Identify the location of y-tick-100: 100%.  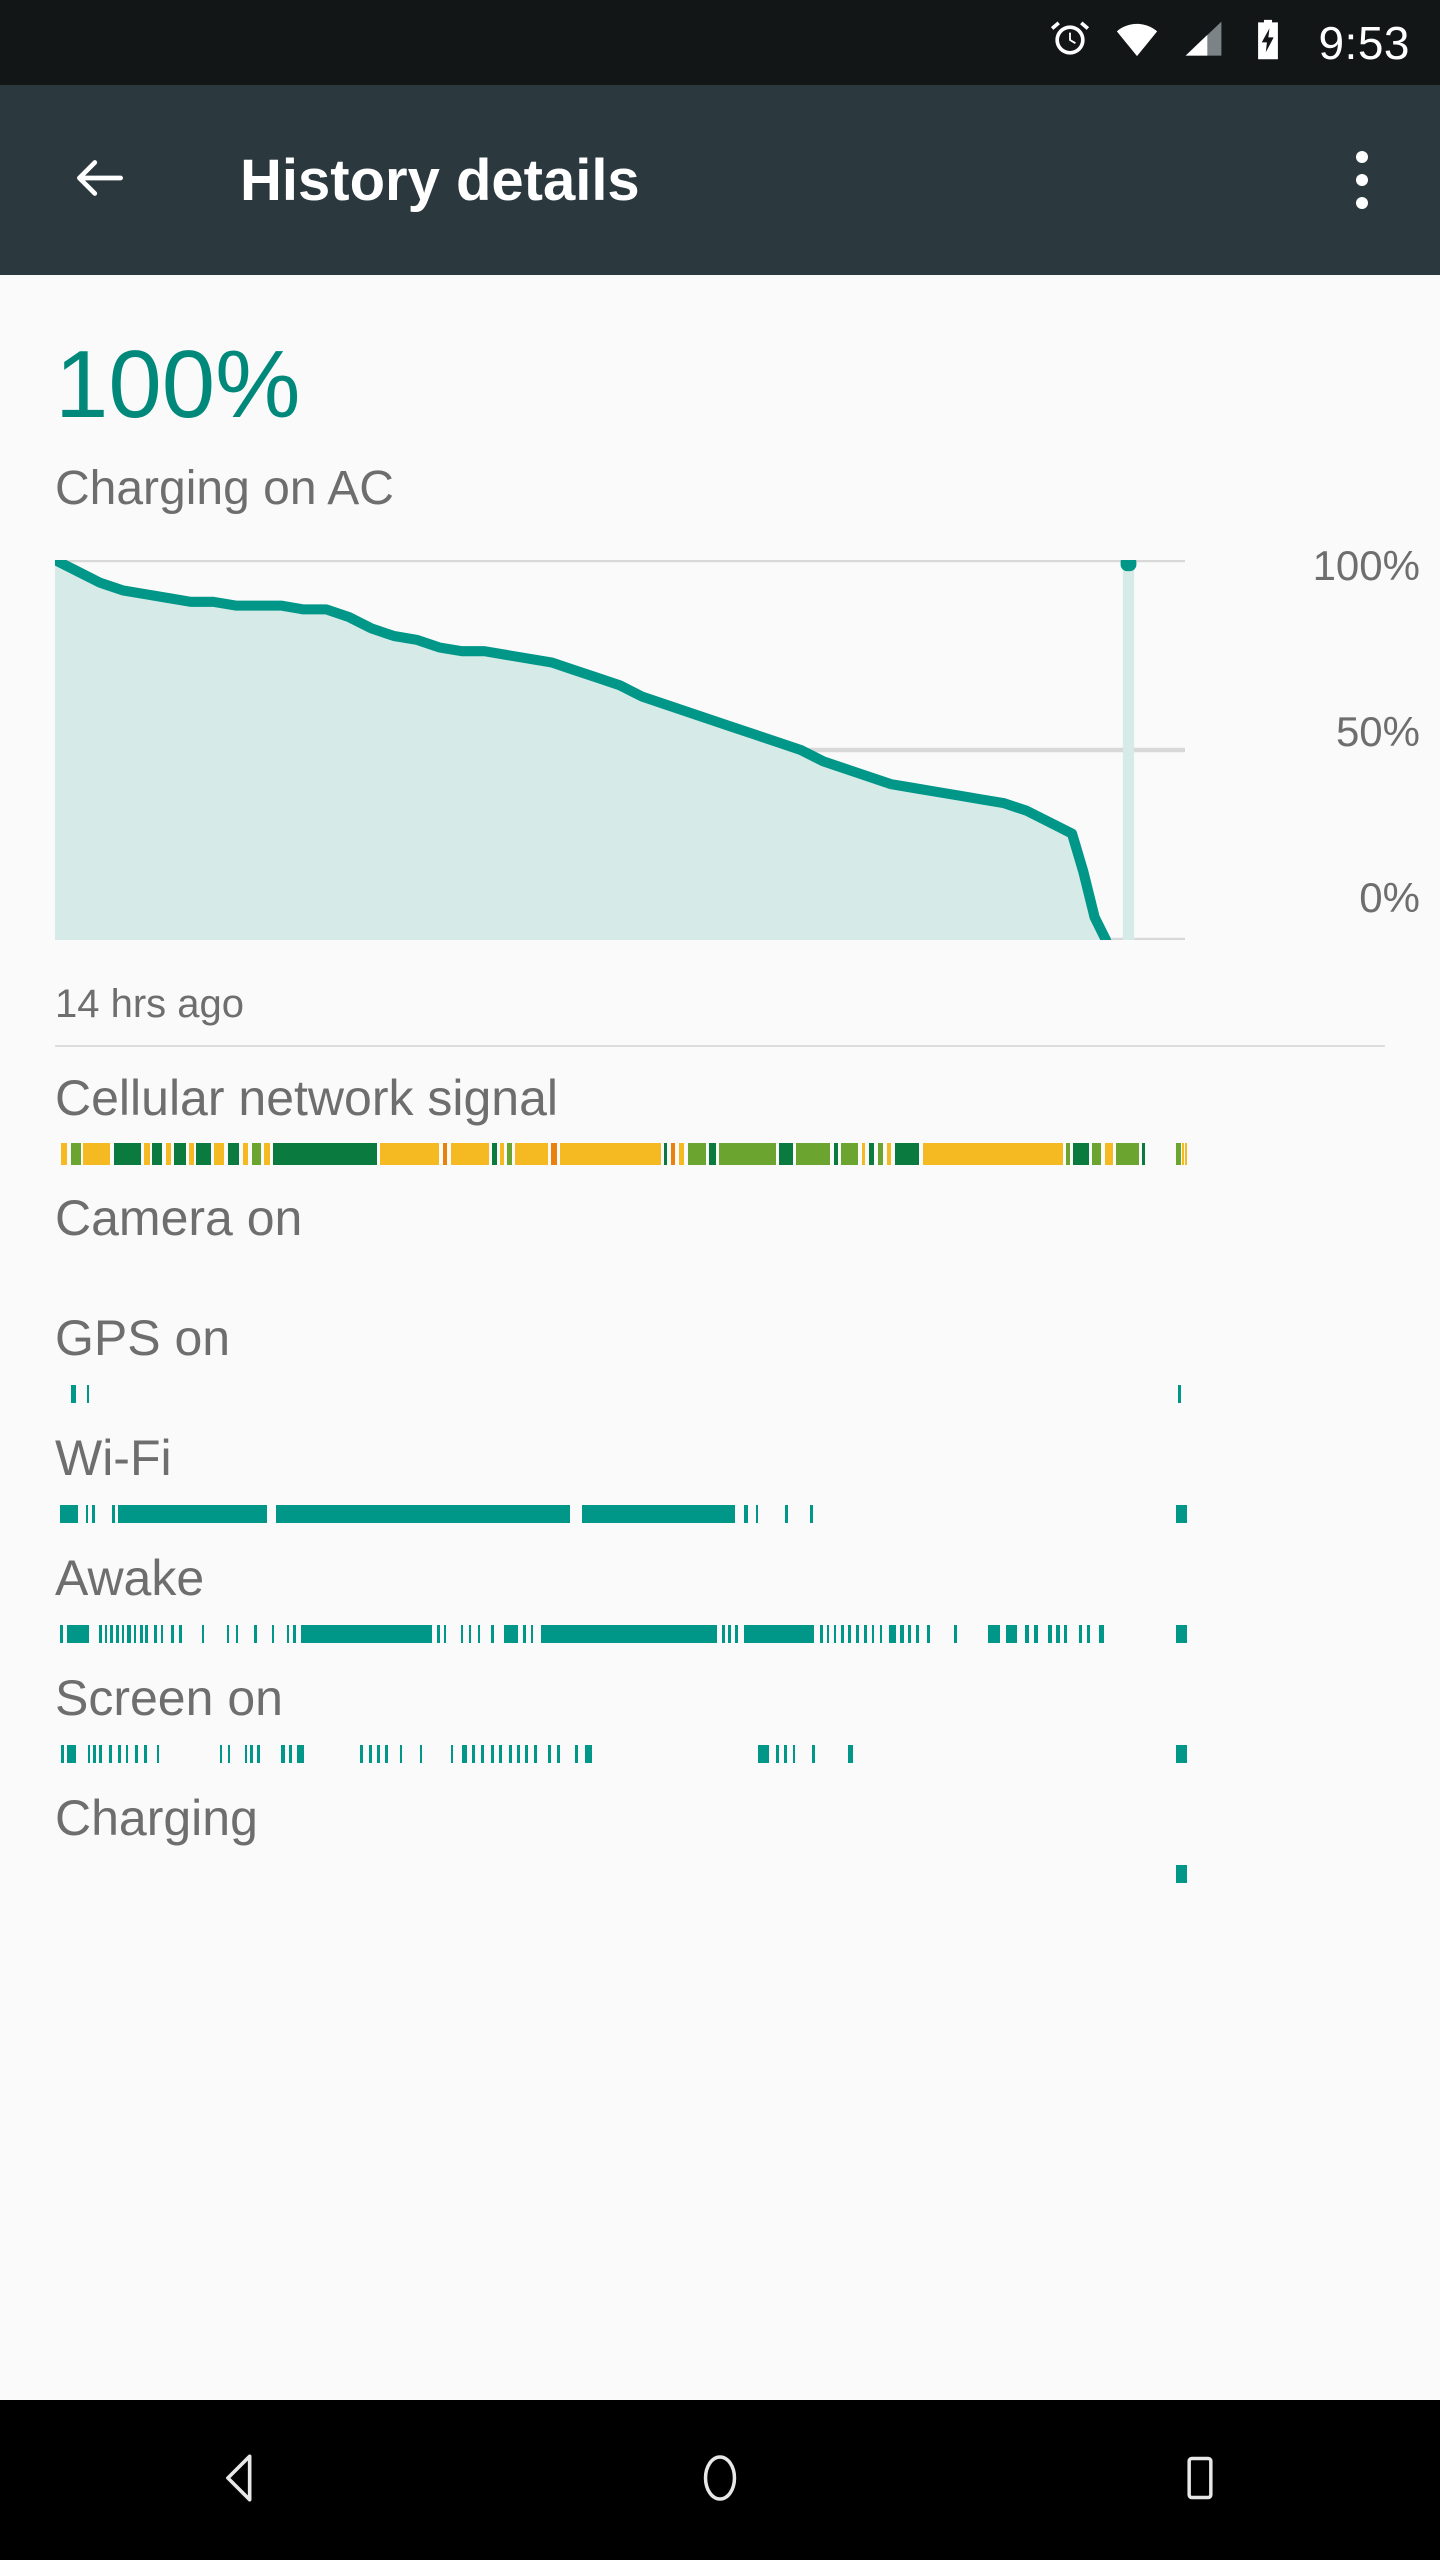
(1366, 565).